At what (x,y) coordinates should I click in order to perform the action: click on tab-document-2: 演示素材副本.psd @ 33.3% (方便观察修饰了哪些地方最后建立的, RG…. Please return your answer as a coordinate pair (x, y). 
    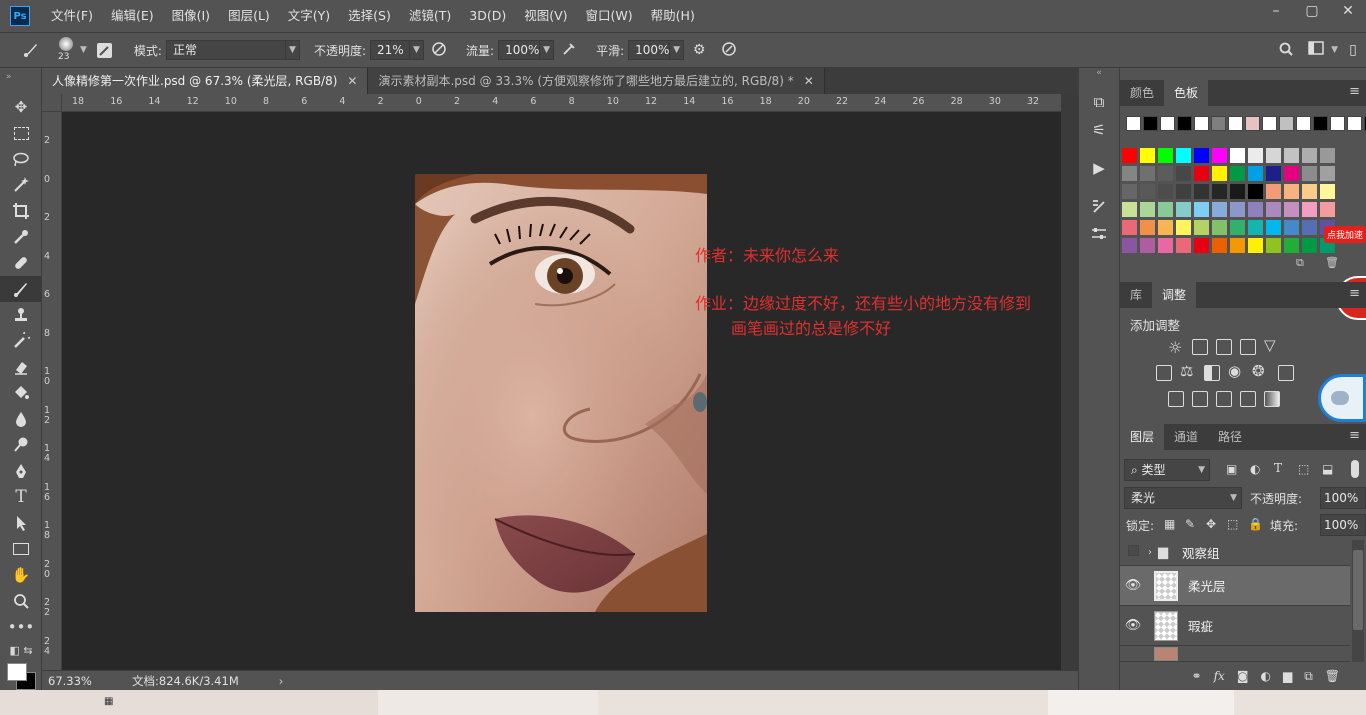
    Looking at the image, I should click on (596, 81).